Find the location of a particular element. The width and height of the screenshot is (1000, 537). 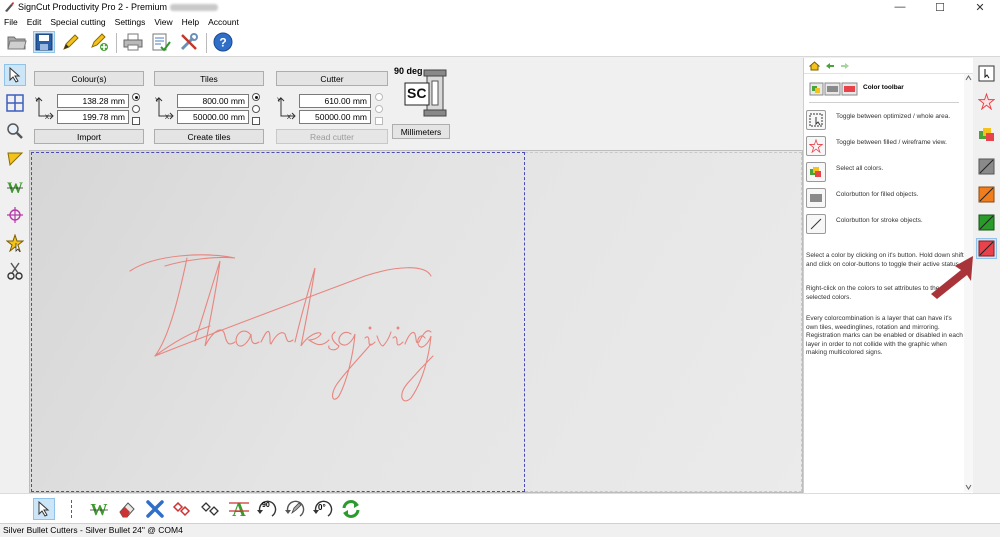

minimize-button: — is located at coordinates (900, 7).